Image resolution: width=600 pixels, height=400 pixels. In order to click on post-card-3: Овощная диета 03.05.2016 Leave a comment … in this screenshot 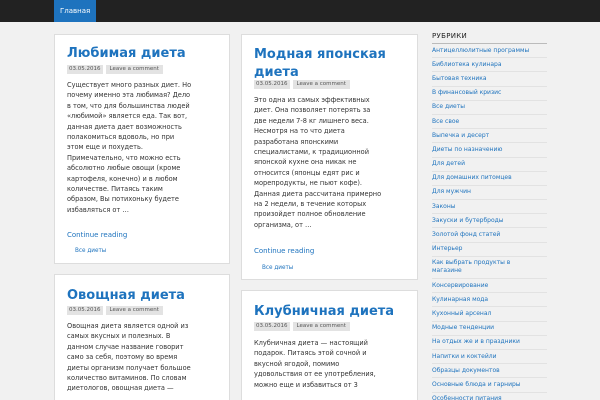, I will do `click(142, 337)`.